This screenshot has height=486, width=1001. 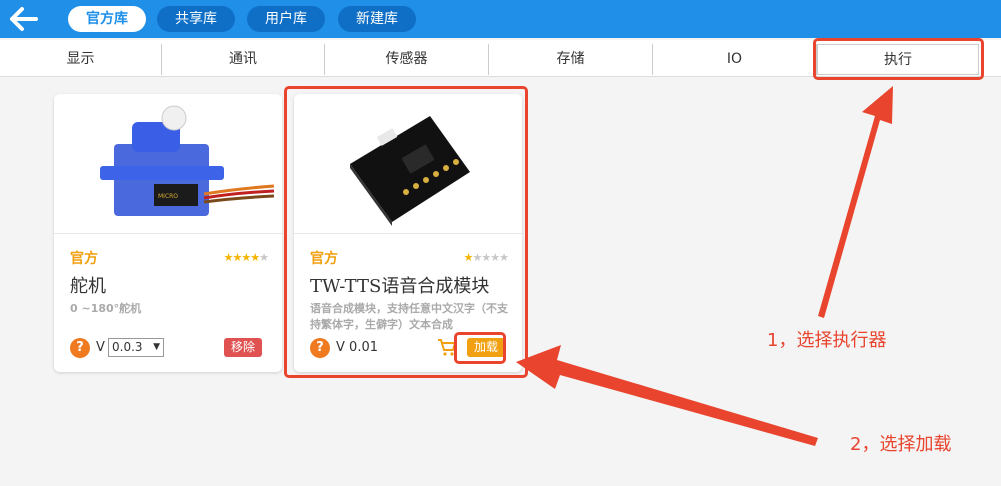 What do you see at coordinates (88, 286) in the screenshot?
I see `library-name: 舵机` at bounding box center [88, 286].